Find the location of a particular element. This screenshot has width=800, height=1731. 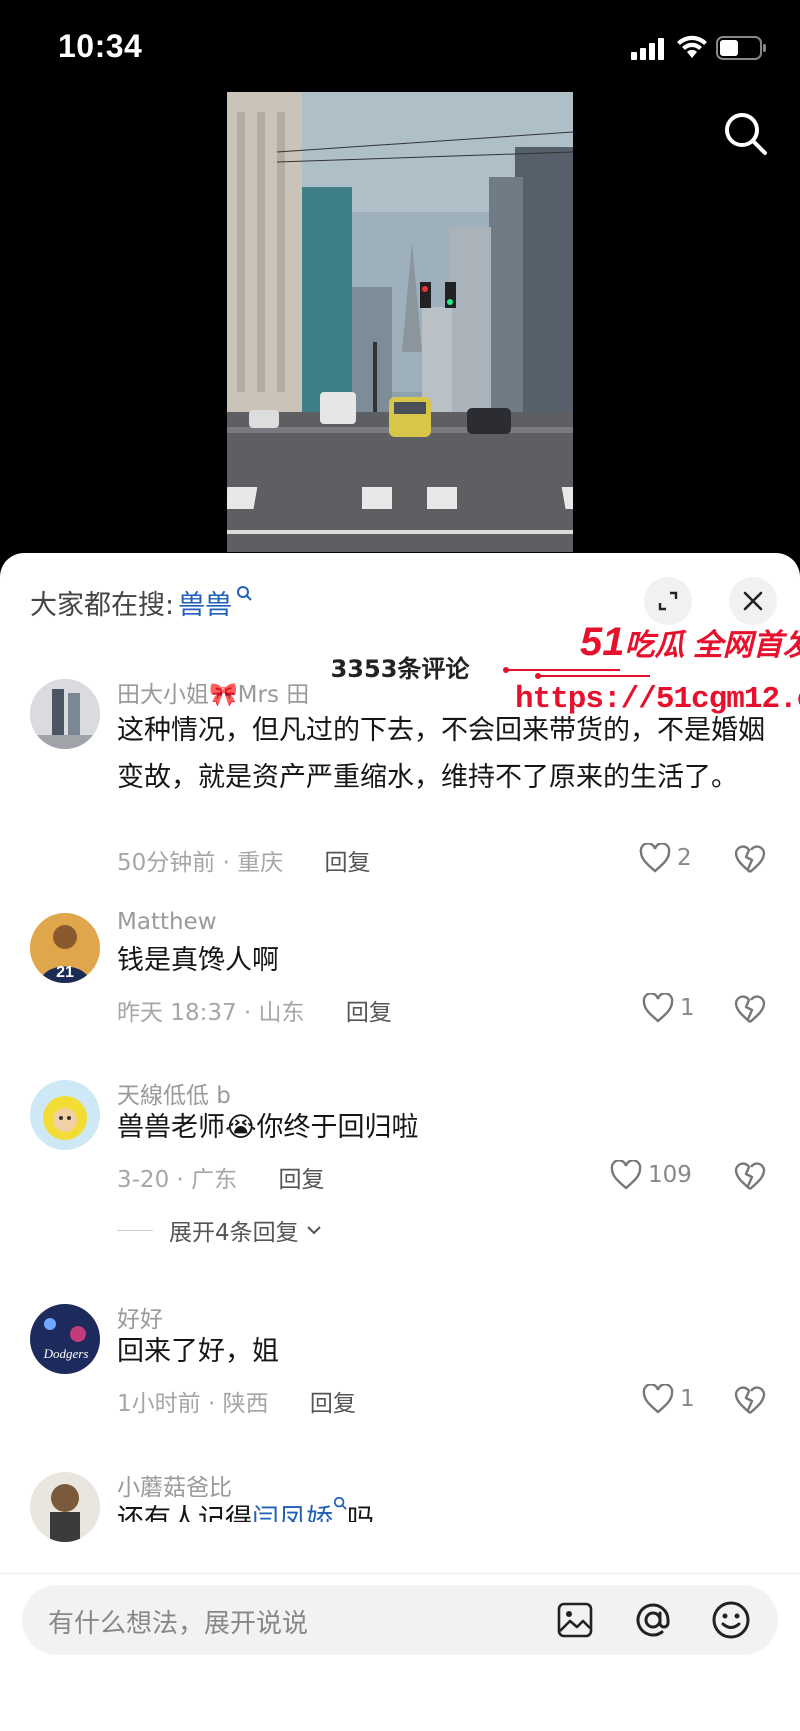

chevron-down-icon is located at coordinates (313, 1230).